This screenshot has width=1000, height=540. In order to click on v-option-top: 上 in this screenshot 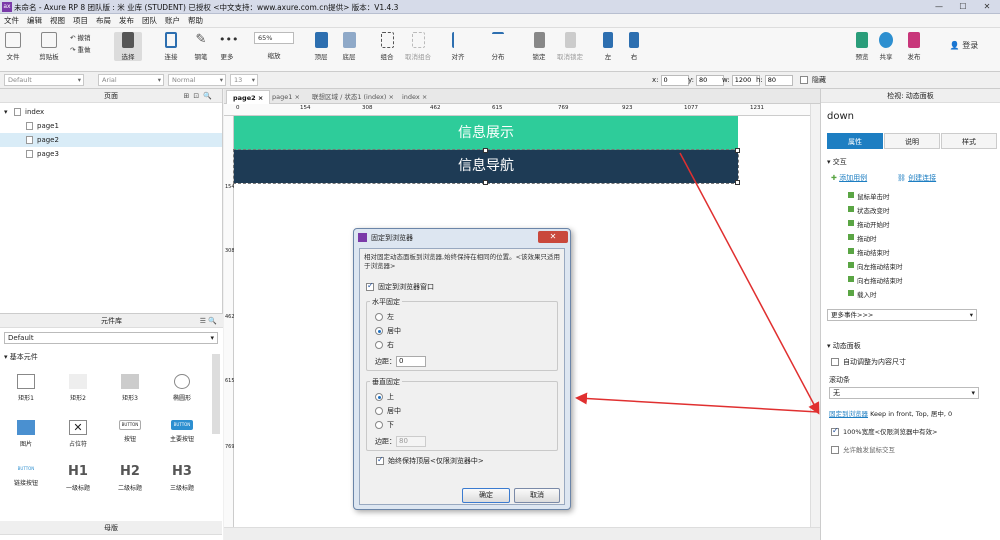, I will do `click(384, 397)`.